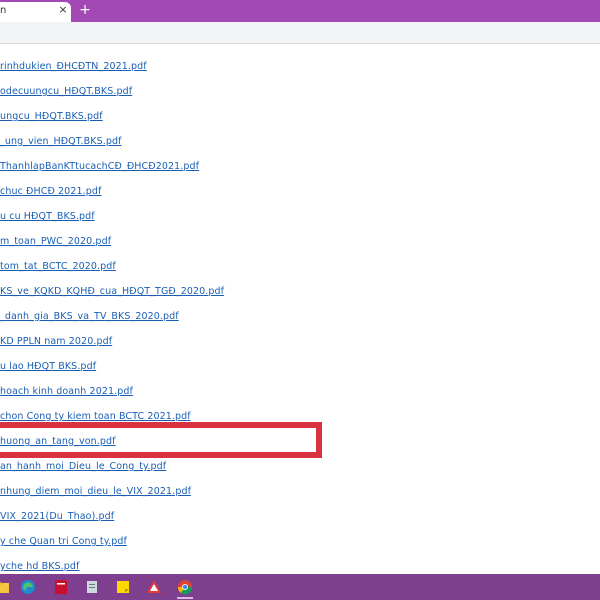  What do you see at coordinates (3, 10) in the screenshot?
I see `tab-title: n` at bounding box center [3, 10].